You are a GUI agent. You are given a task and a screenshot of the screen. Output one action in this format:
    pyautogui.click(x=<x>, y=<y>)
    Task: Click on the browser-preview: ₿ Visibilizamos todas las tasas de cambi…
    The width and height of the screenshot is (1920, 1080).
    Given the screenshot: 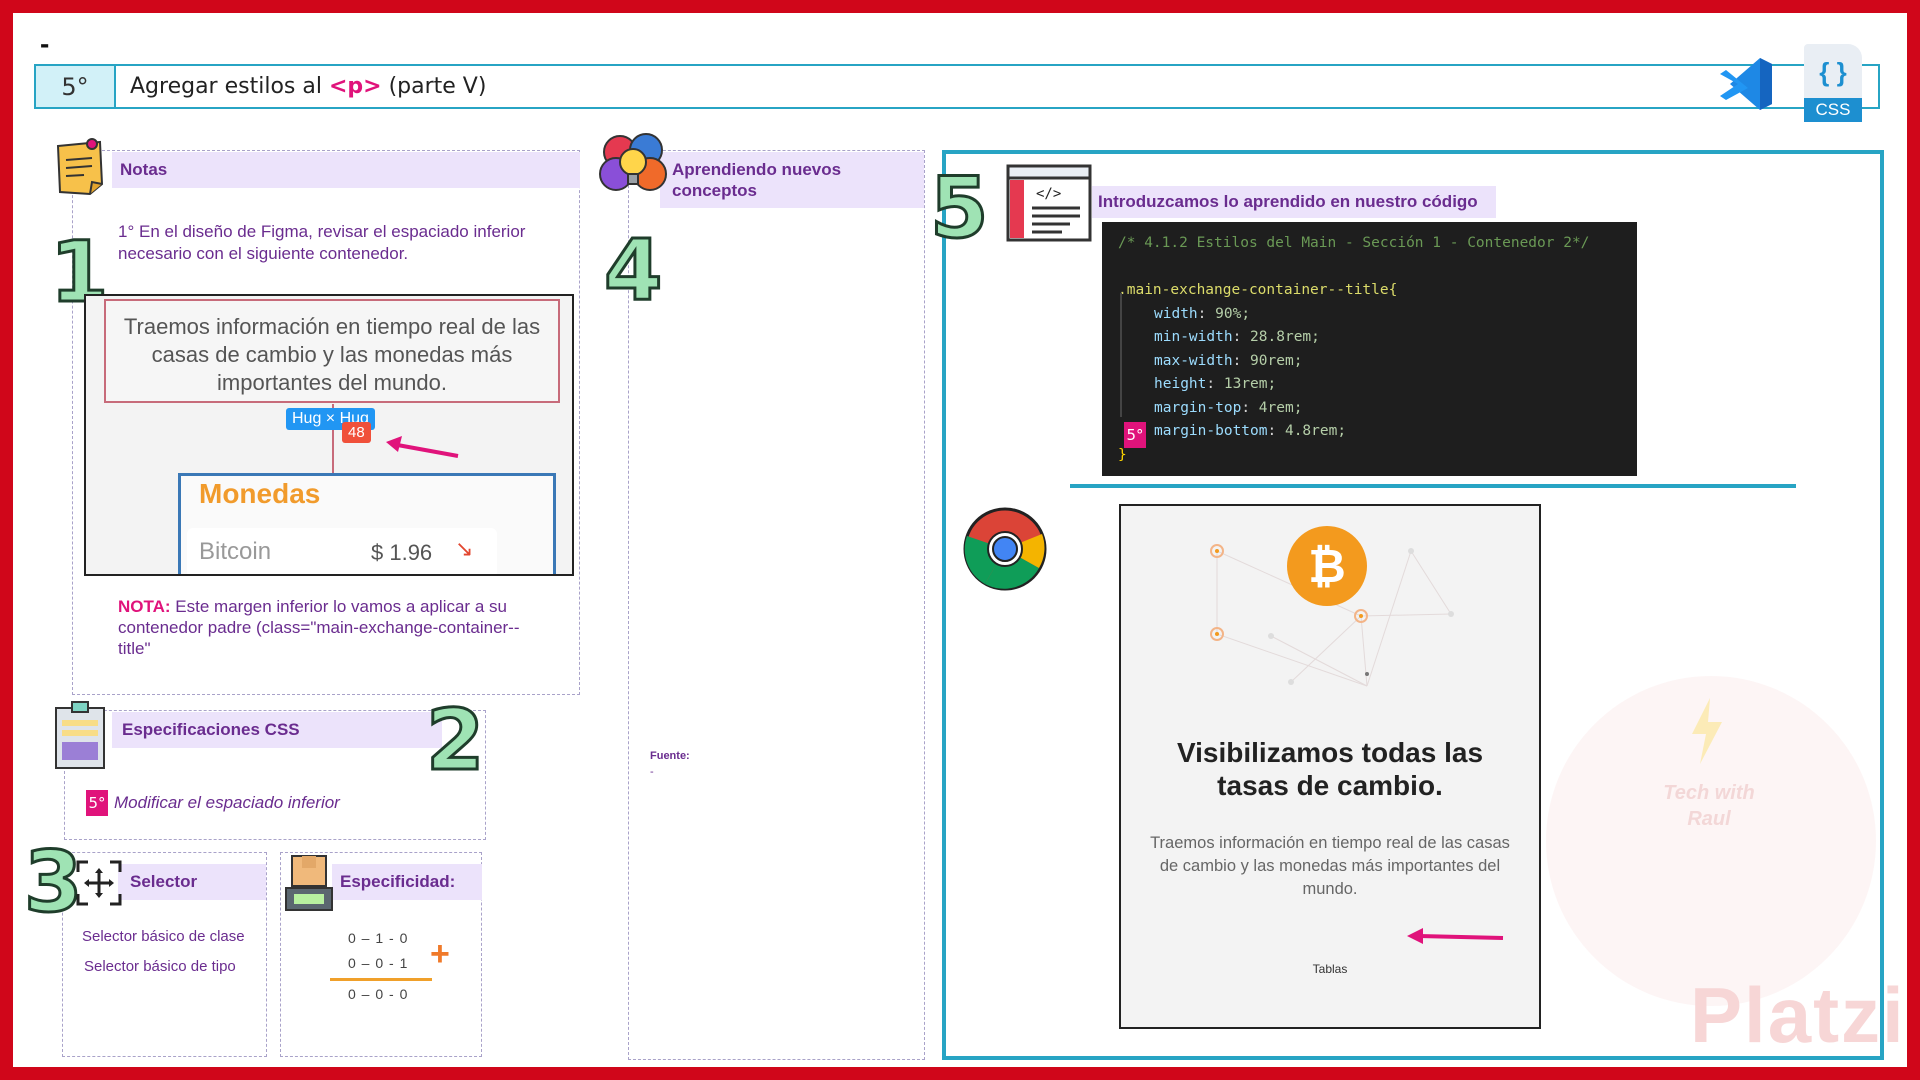 What is the action you would take?
    pyautogui.click(x=1330, y=766)
    